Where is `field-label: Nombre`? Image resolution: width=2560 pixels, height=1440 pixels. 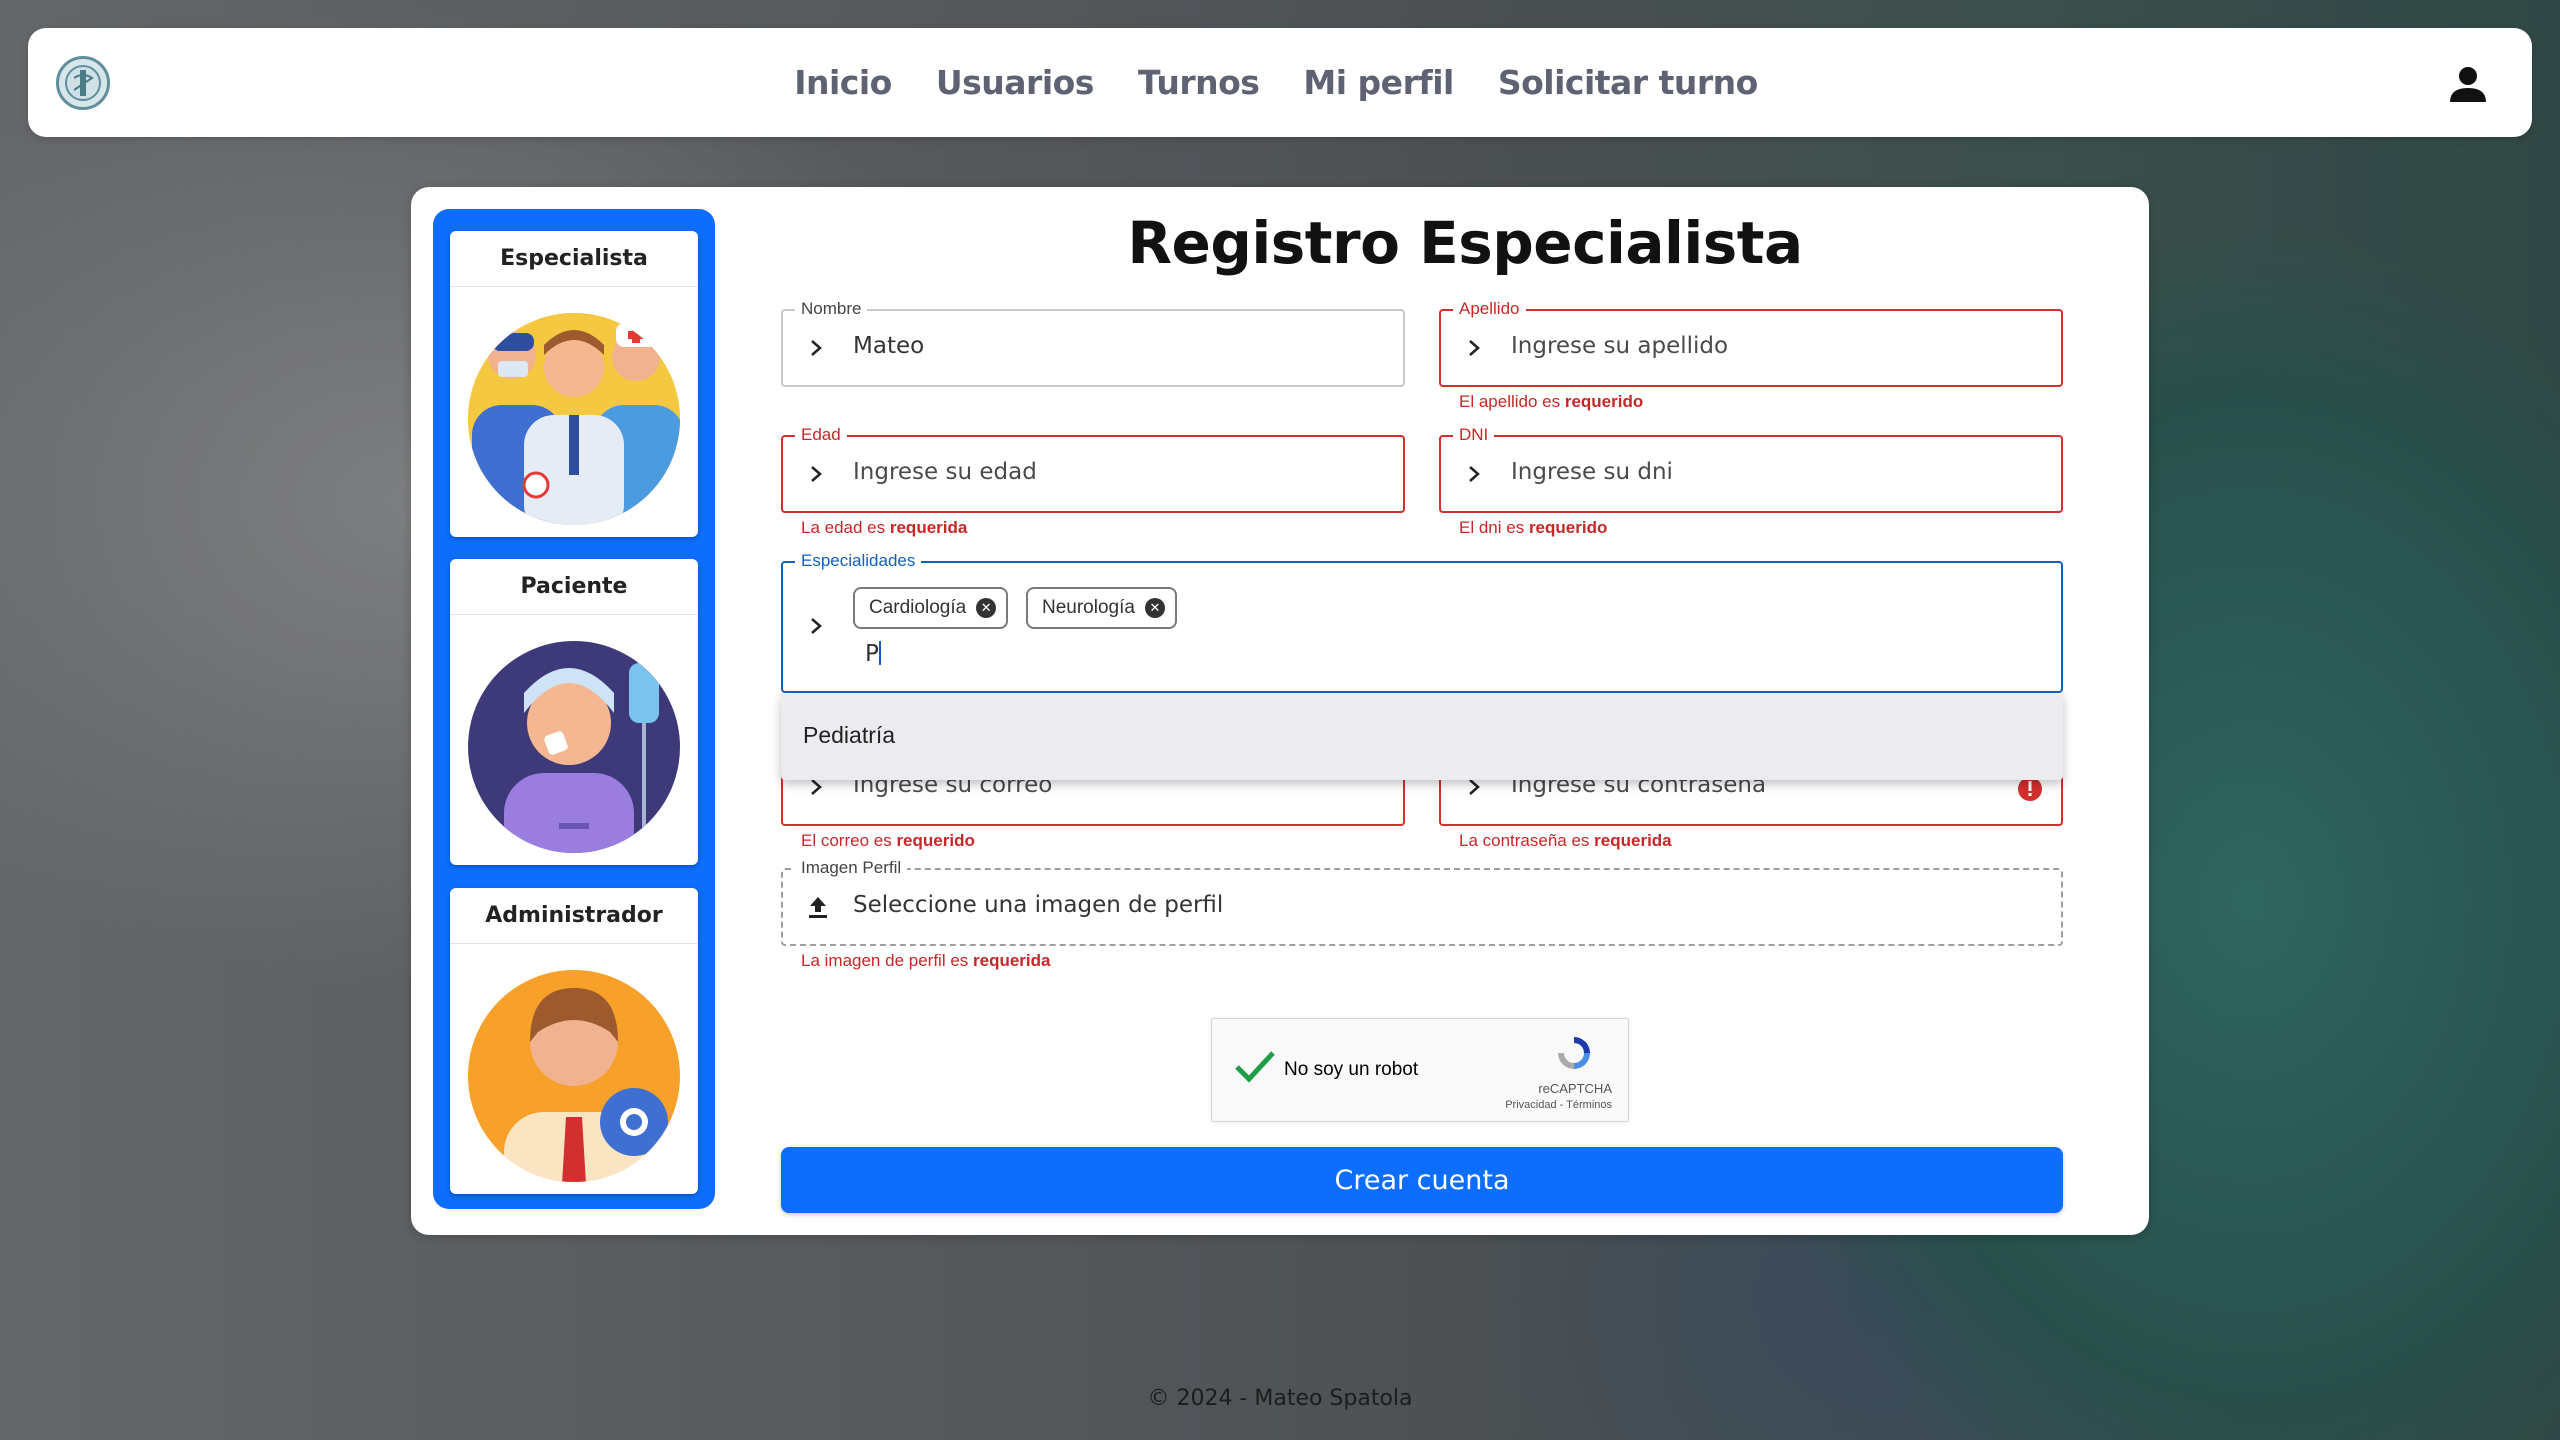 field-label: Nombre is located at coordinates (831, 309).